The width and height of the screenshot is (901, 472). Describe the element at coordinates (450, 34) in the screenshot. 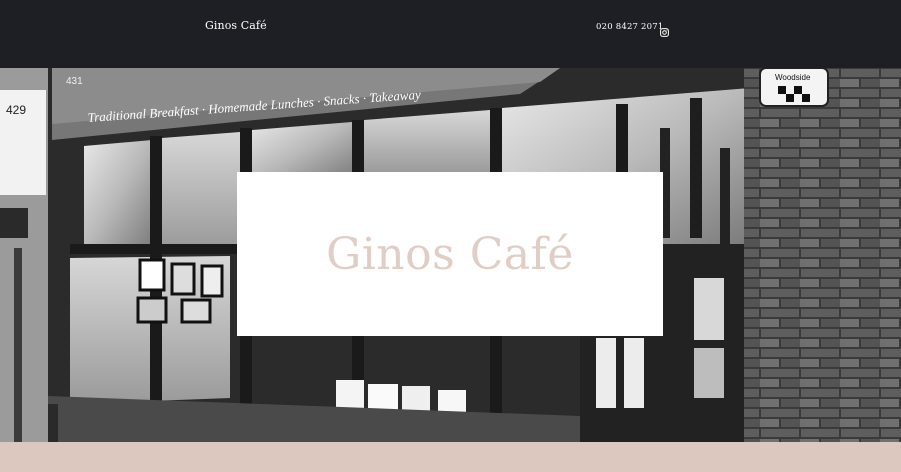

I see `site-header: Ginos Café 020 8427 2071` at that location.